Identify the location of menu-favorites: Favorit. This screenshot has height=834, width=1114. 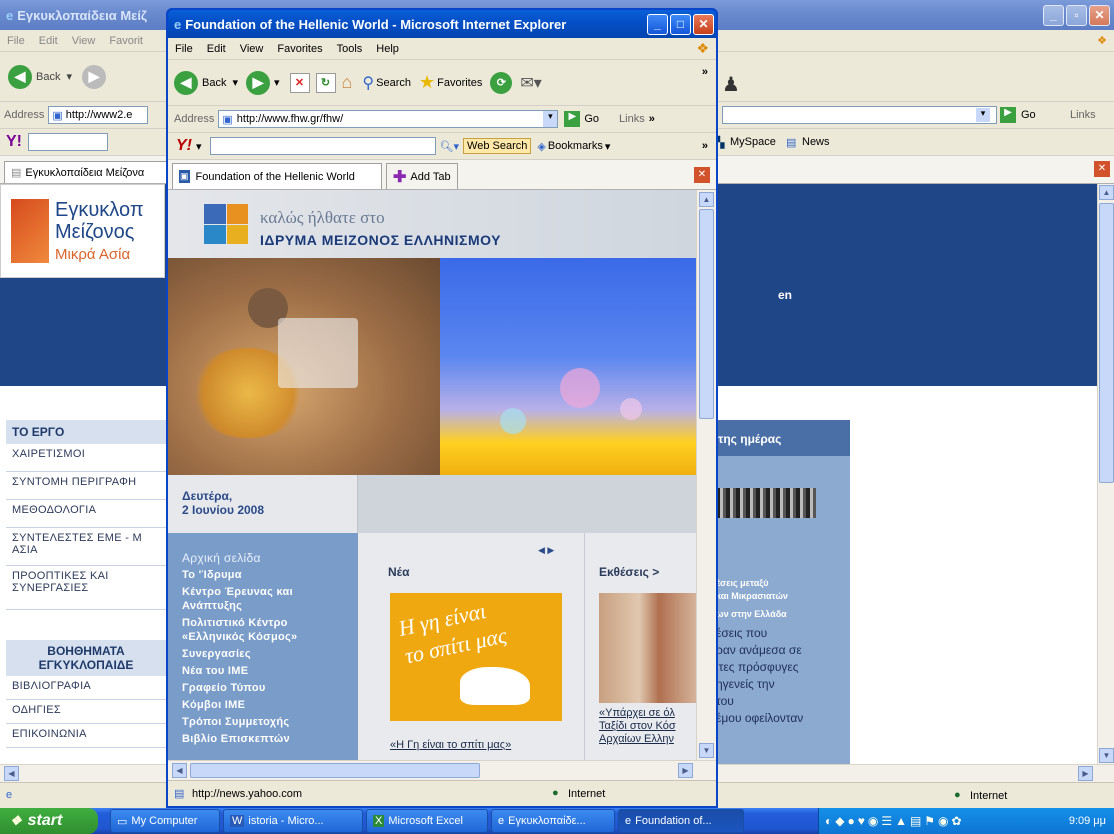
(126, 41).